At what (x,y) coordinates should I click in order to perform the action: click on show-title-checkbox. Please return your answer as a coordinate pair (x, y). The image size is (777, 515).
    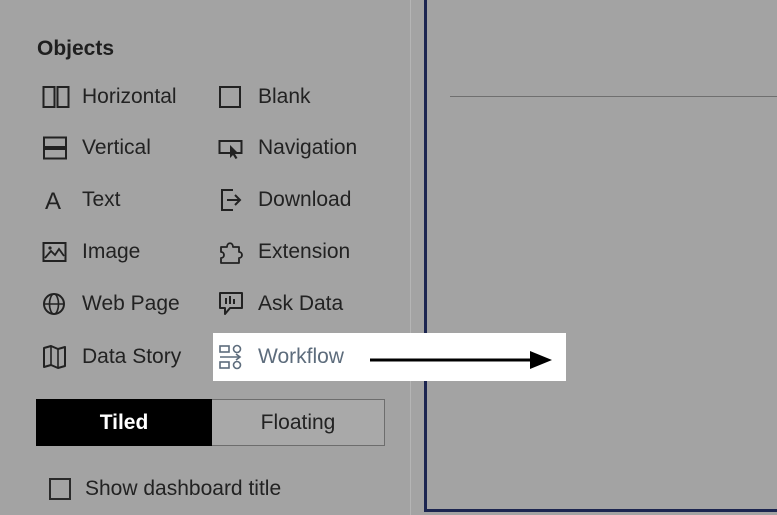
    Looking at the image, I should click on (60, 489).